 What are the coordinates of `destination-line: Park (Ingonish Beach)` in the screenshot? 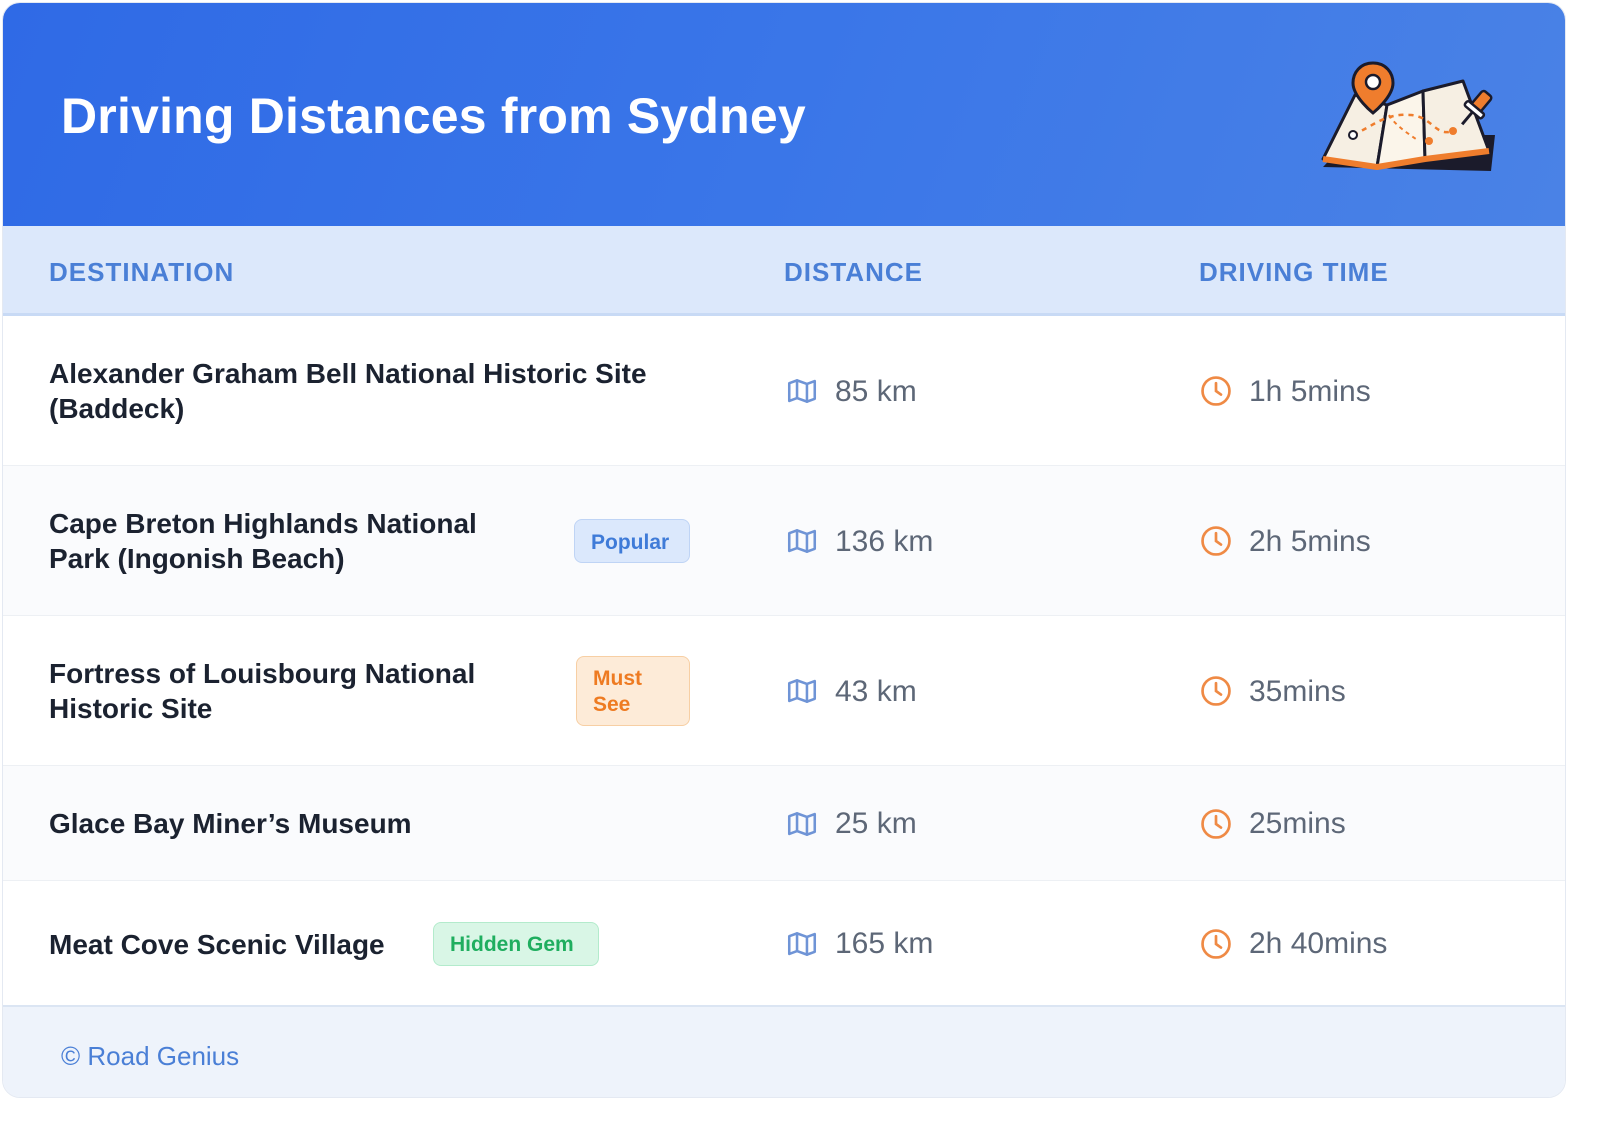 It's located at (197, 558).